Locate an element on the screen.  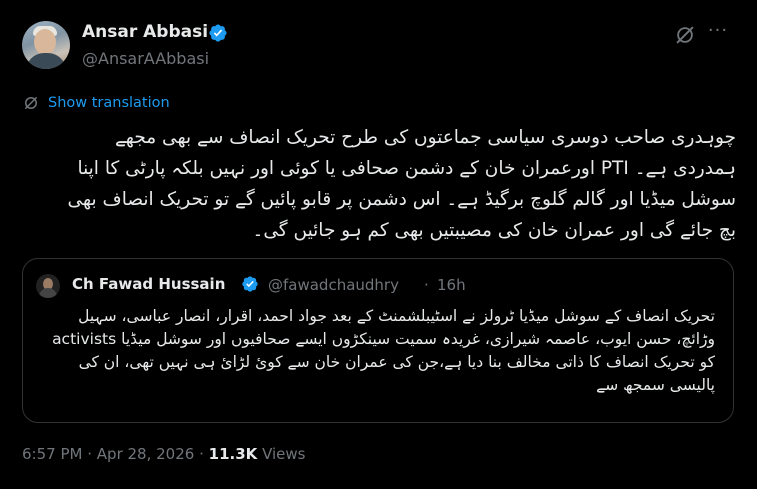
tweet-date: Apr 28, 2026 is located at coordinates (146, 454).